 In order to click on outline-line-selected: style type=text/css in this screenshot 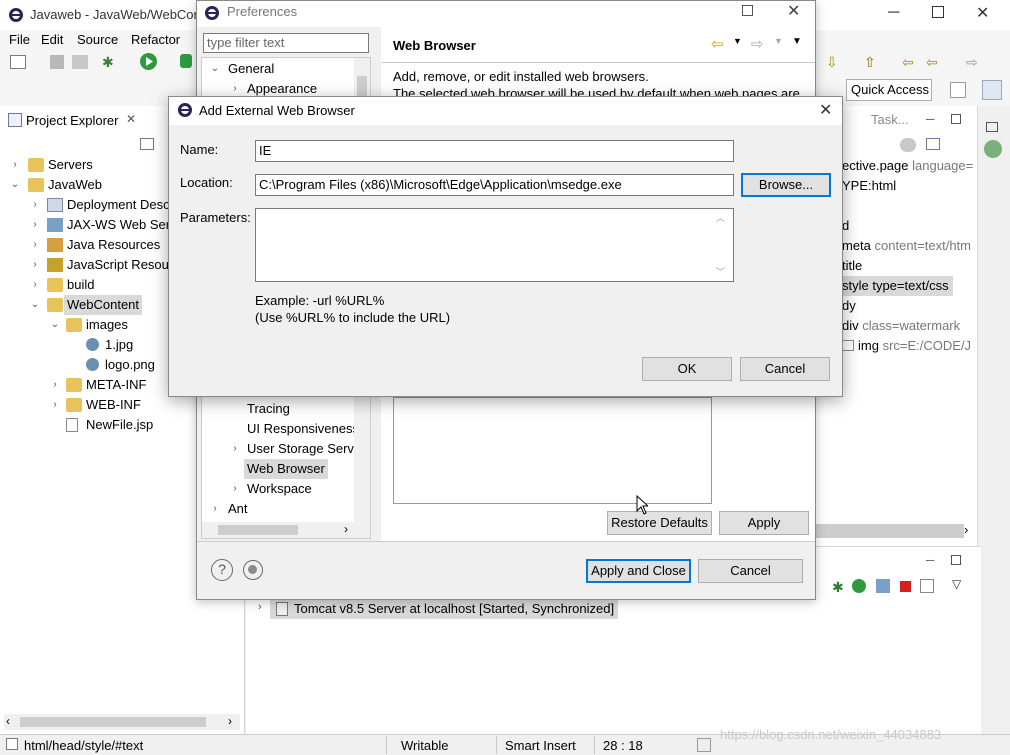, I will do `click(897, 286)`.